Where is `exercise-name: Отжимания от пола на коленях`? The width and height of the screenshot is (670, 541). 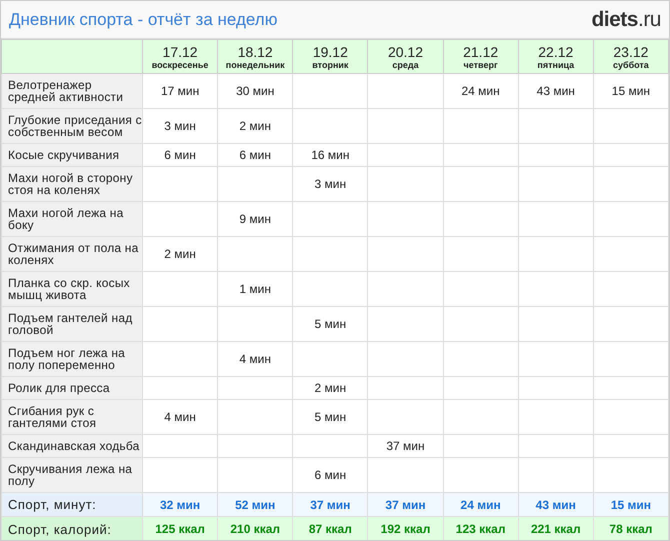
exercise-name: Отжимания от пола на коленях is located at coordinates (72, 254).